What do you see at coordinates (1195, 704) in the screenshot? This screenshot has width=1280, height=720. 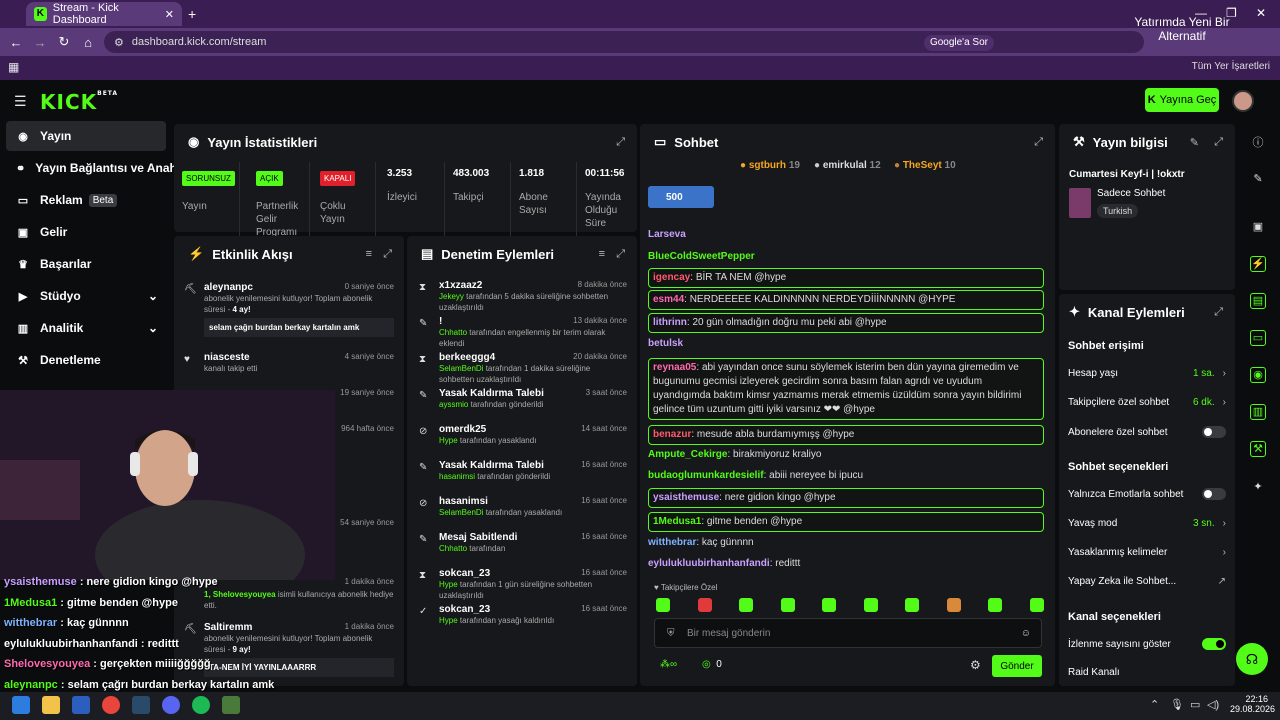 I see `network-icon: ▭` at bounding box center [1195, 704].